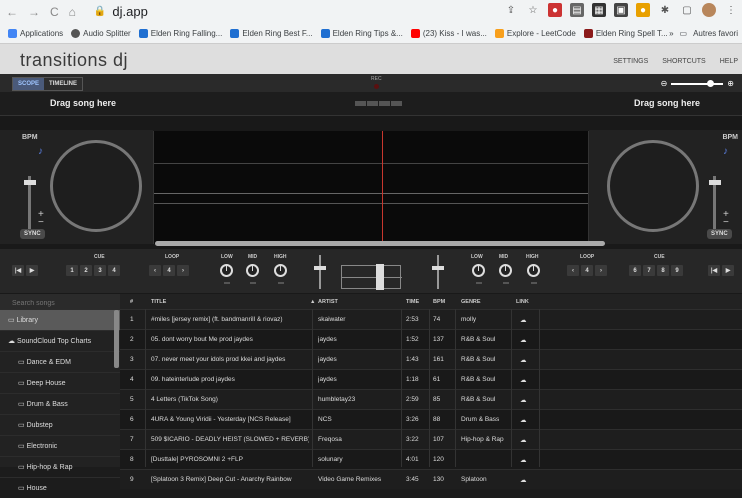 The height and width of the screenshot is (498, 742). Describe the element at coordinates (664, 83) in the screenshot. I see `zoom-out-icon: ⊖` at that location.